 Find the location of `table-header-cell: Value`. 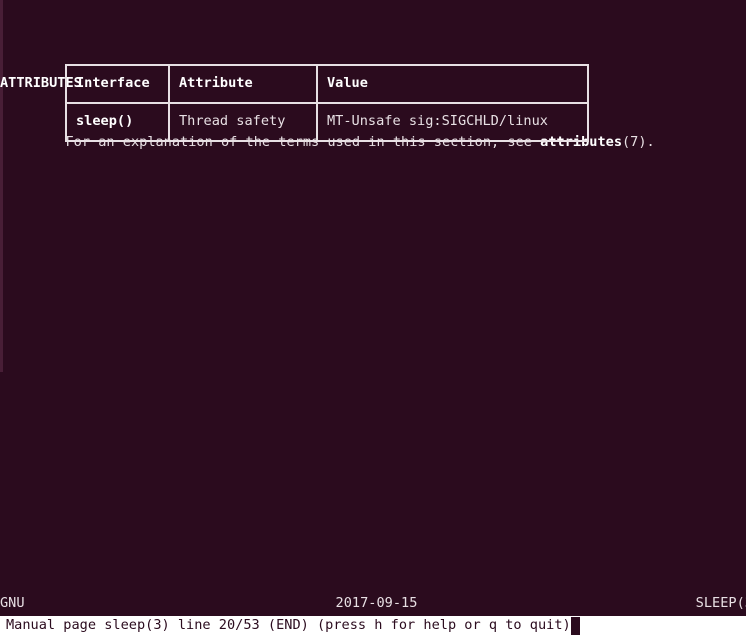

table-header-cell: Value is located at coordinates (452, 84).